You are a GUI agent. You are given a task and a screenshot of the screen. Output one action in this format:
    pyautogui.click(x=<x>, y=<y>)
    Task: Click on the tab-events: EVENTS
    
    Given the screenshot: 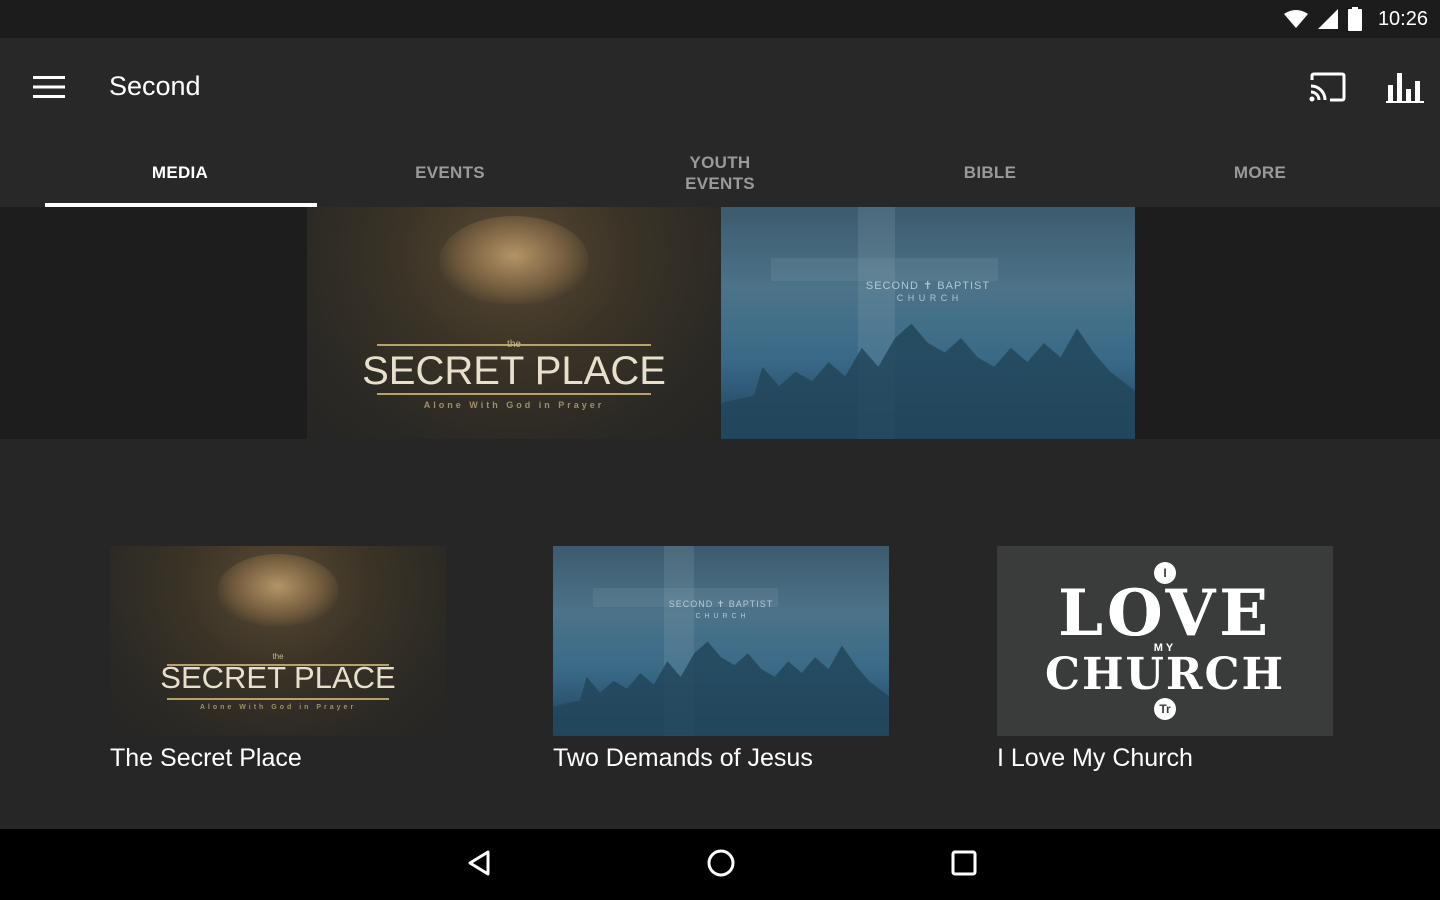 What is the action you would take?
    pyautogui.click(x=450, y=172)
    